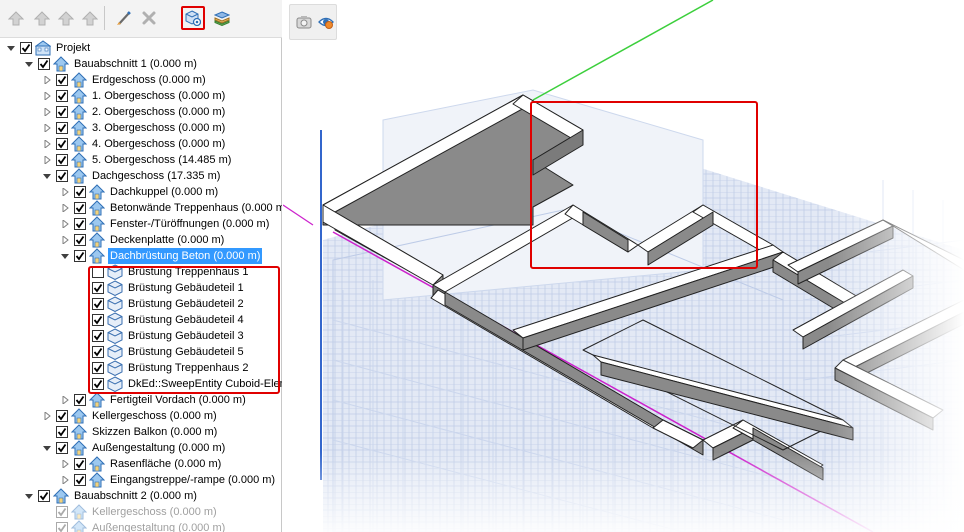  I want to click on delete-x-button, so click(149, 18).